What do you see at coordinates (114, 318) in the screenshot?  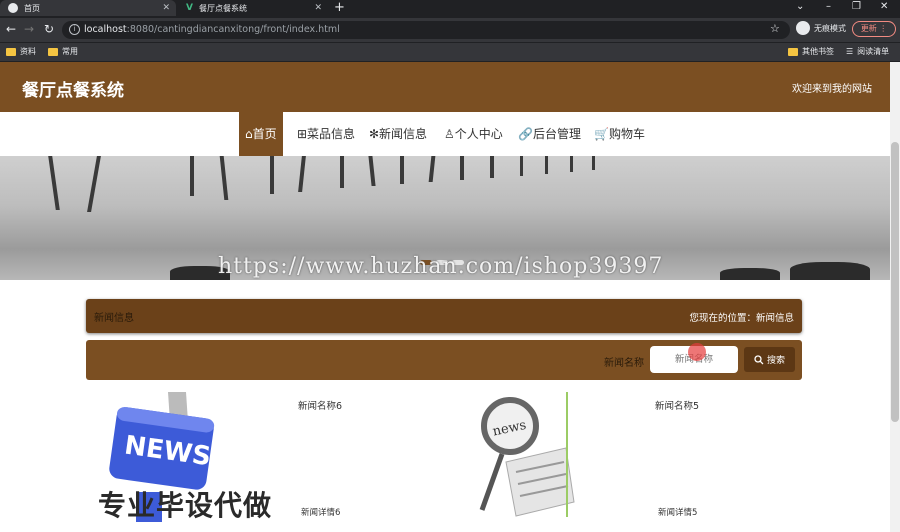 I see `section-title: 新闻信息` at bounding box center [114, 318].